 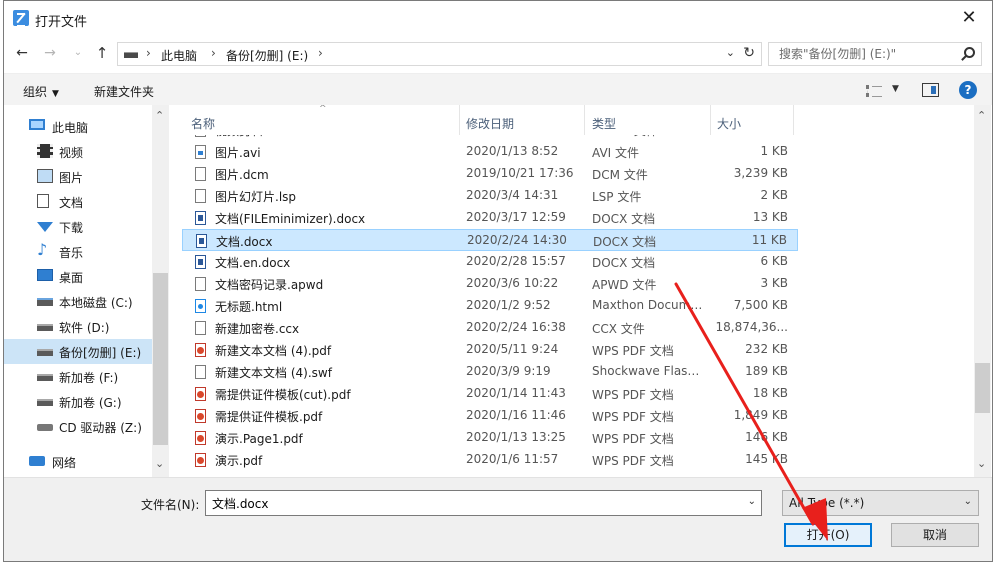 What do you see at coordinates (968, 90) in the screenshot?
I see `help-icon: ?` at bounding box center [968, 90].